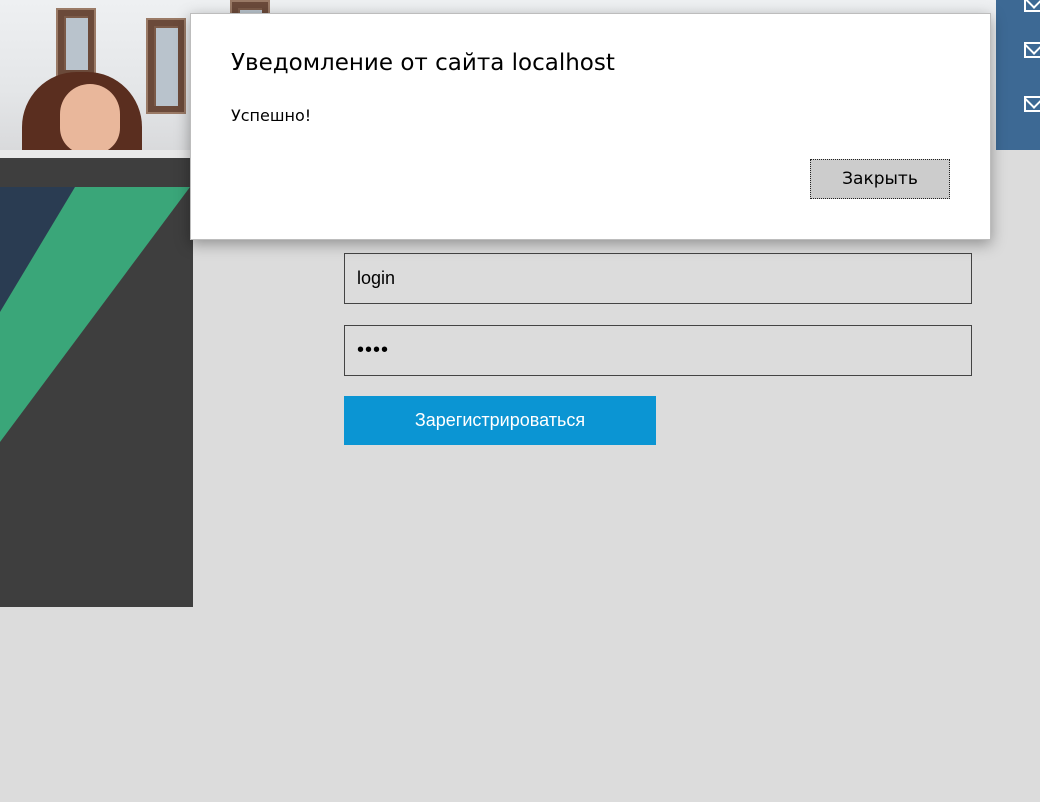  Describe the element at coordinates (271, 115) in the screenshot. I see `dialog-message: Успешно!` at that location.